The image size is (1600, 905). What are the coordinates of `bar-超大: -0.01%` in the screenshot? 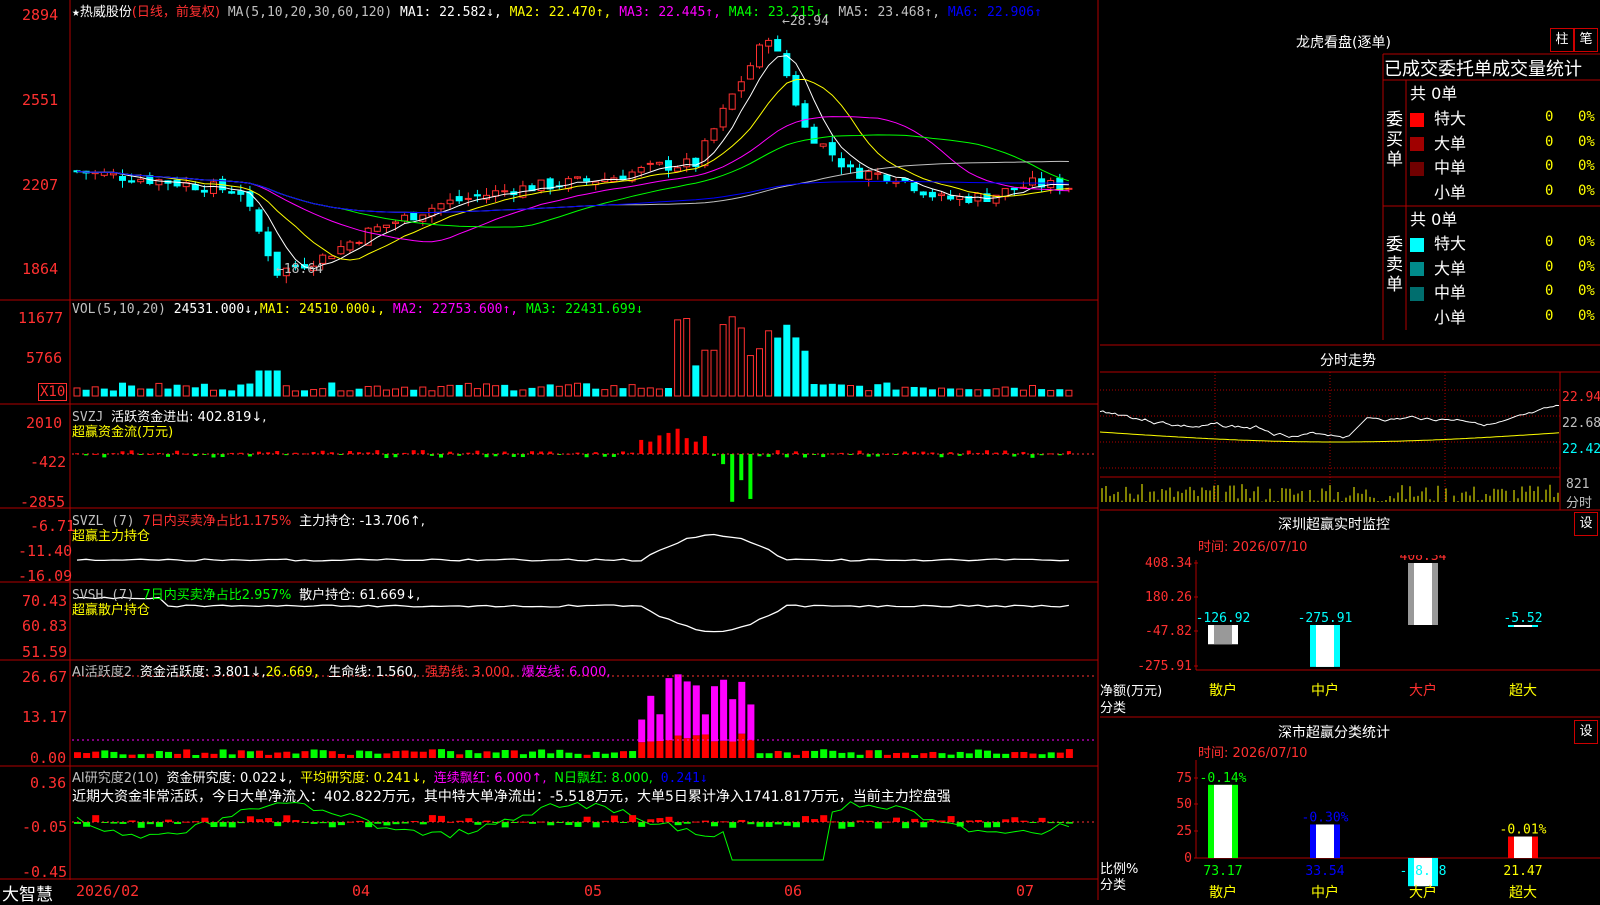 It's located at (1523, 840).